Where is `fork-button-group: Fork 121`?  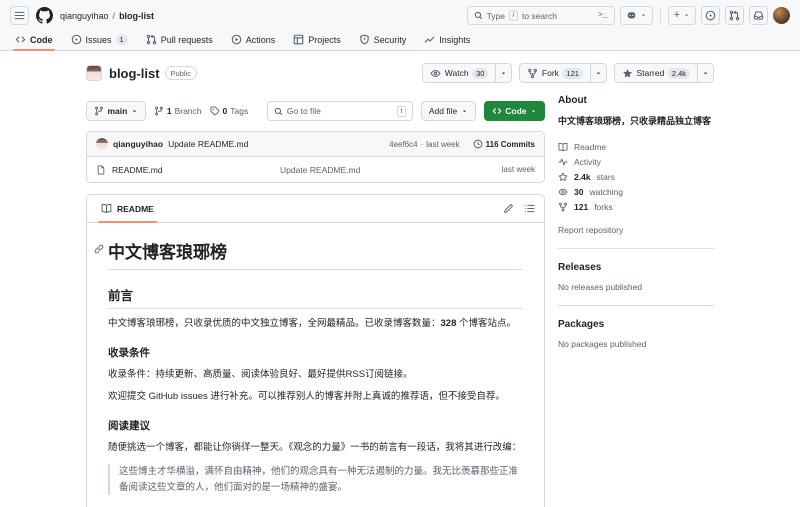
fork-button-group: Fork 121 is located at coordinates (563, 73).